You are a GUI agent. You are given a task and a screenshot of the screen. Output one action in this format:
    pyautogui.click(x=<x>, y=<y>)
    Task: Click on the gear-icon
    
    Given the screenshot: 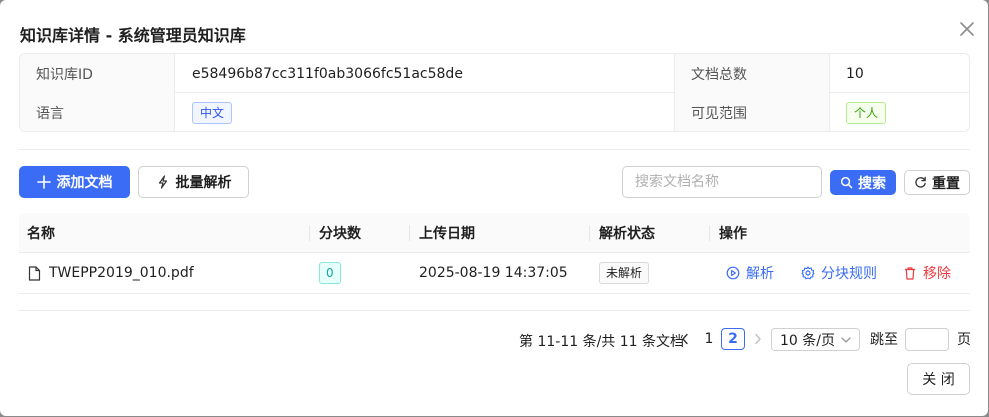 What is the action you would take?
    pyautogui.click(x=808, y=273)
    